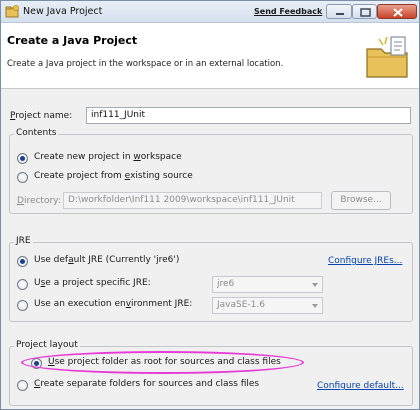 This screenshot has height=410, width=420. I want to click on create-new-project-radio, so click(22, 158).